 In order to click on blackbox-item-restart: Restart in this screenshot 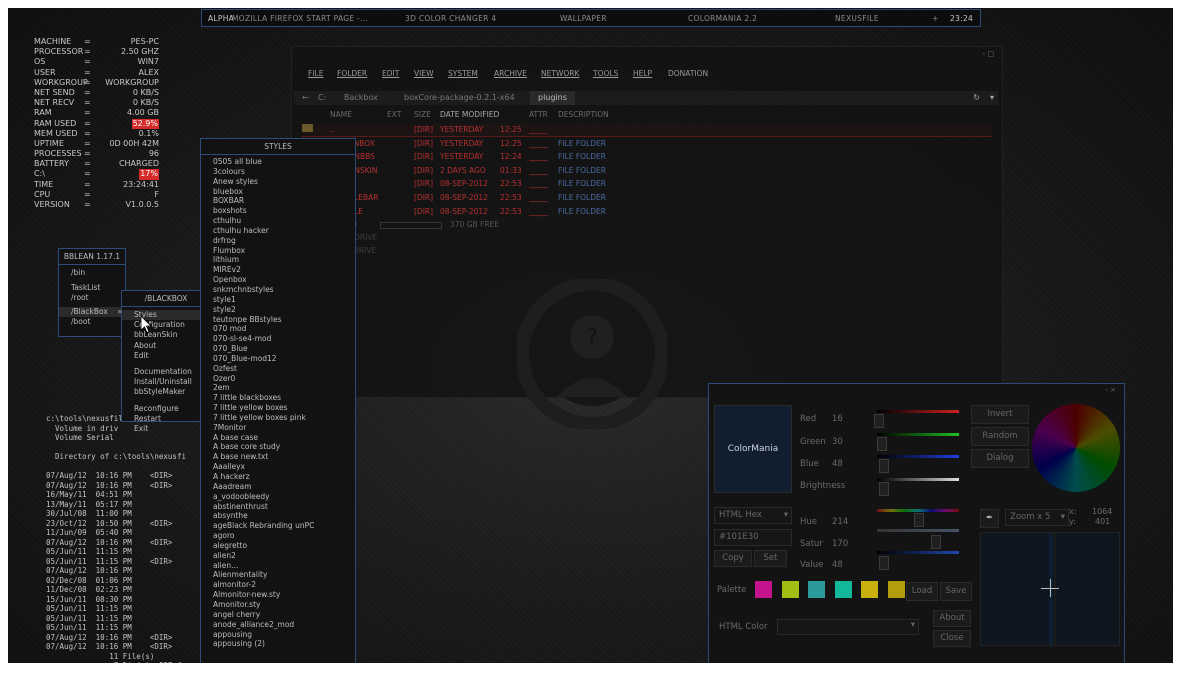, I will do `click(166, 419)`.